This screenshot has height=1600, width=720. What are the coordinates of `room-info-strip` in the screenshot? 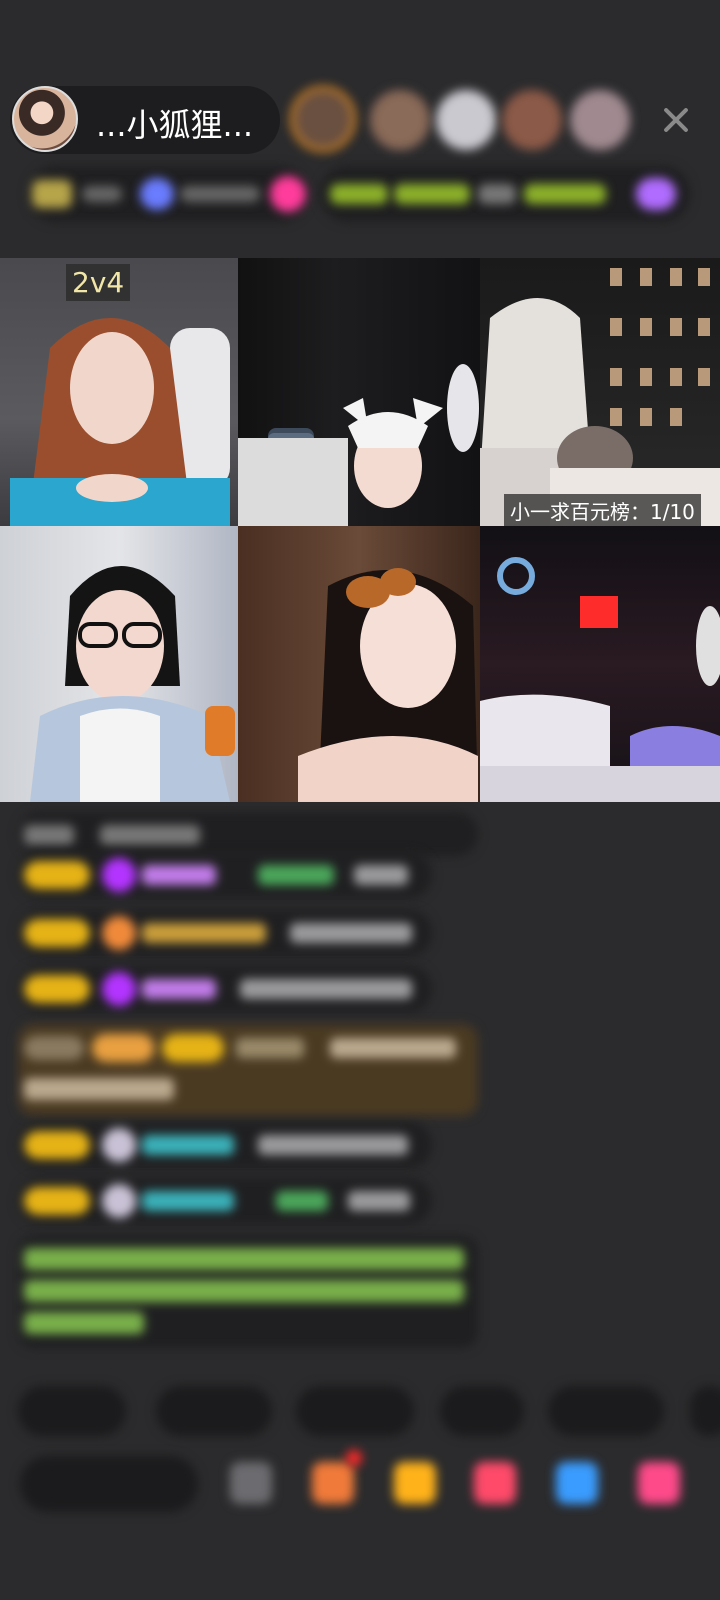 It's located at (351, 194).